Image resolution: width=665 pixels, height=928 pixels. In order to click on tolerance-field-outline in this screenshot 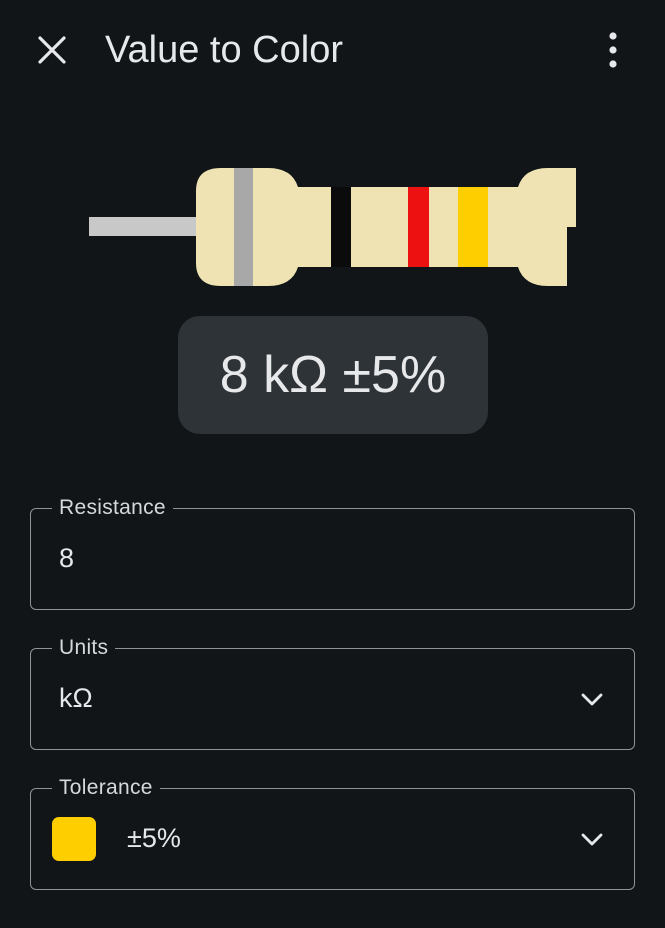, I will do `click(332, 839)`.